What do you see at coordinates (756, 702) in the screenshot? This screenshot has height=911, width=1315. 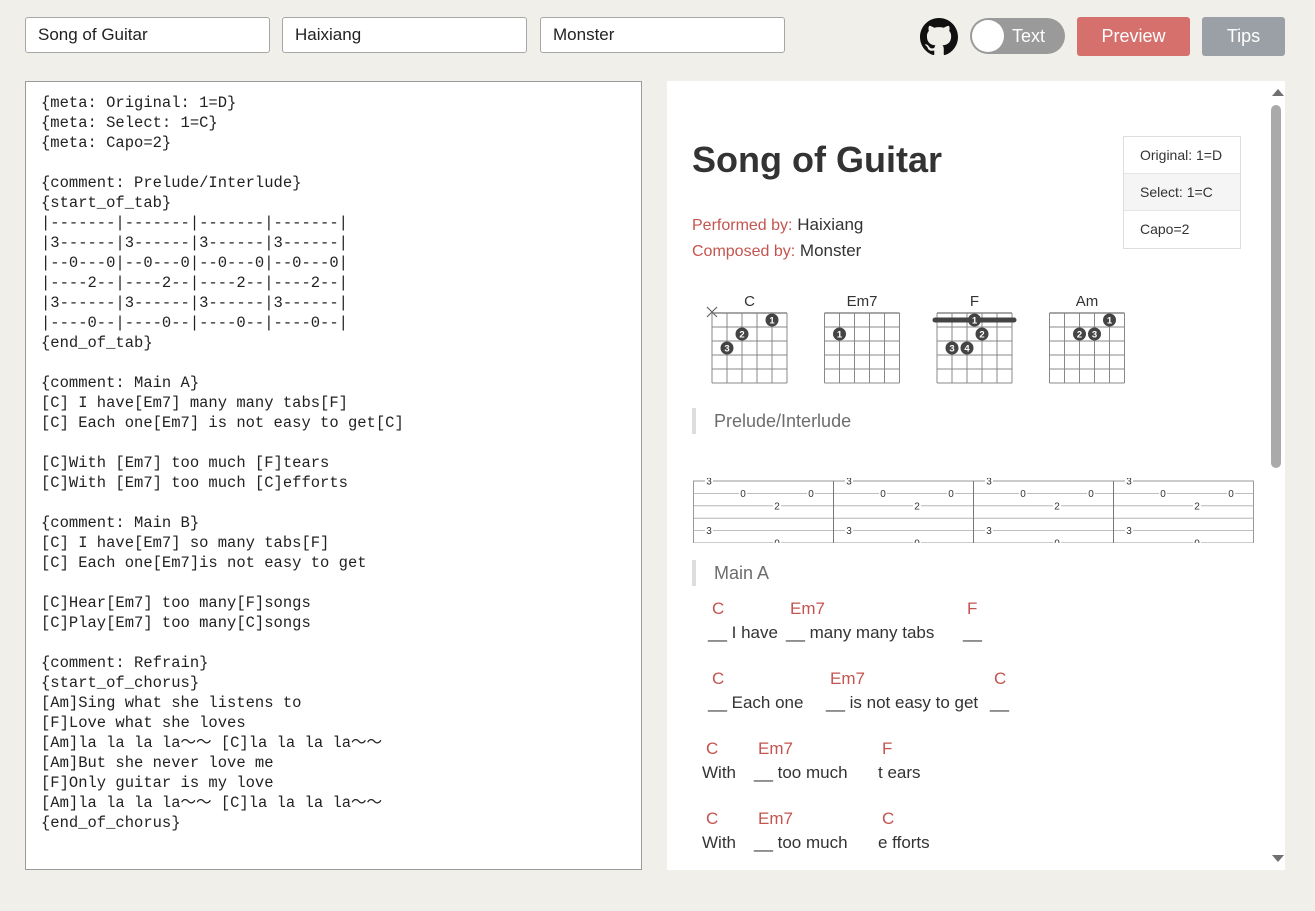 I see `lyric-text: __ Each one` at bounding box center [756, 702].